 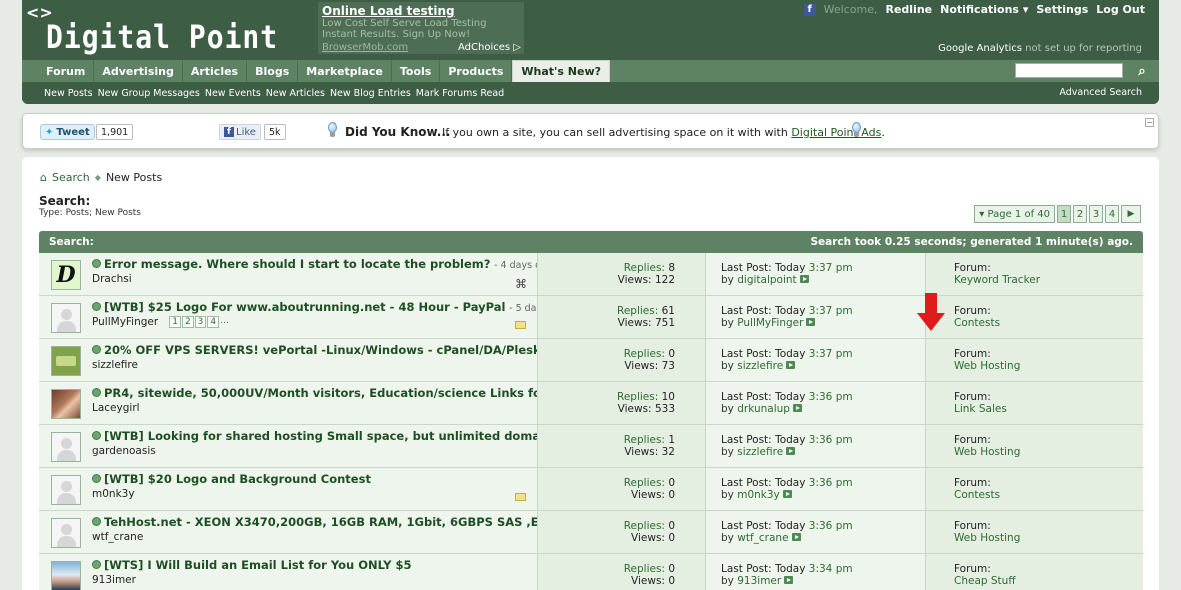 I want to click on thread-page-link: 4, so click(x=213, y=322).